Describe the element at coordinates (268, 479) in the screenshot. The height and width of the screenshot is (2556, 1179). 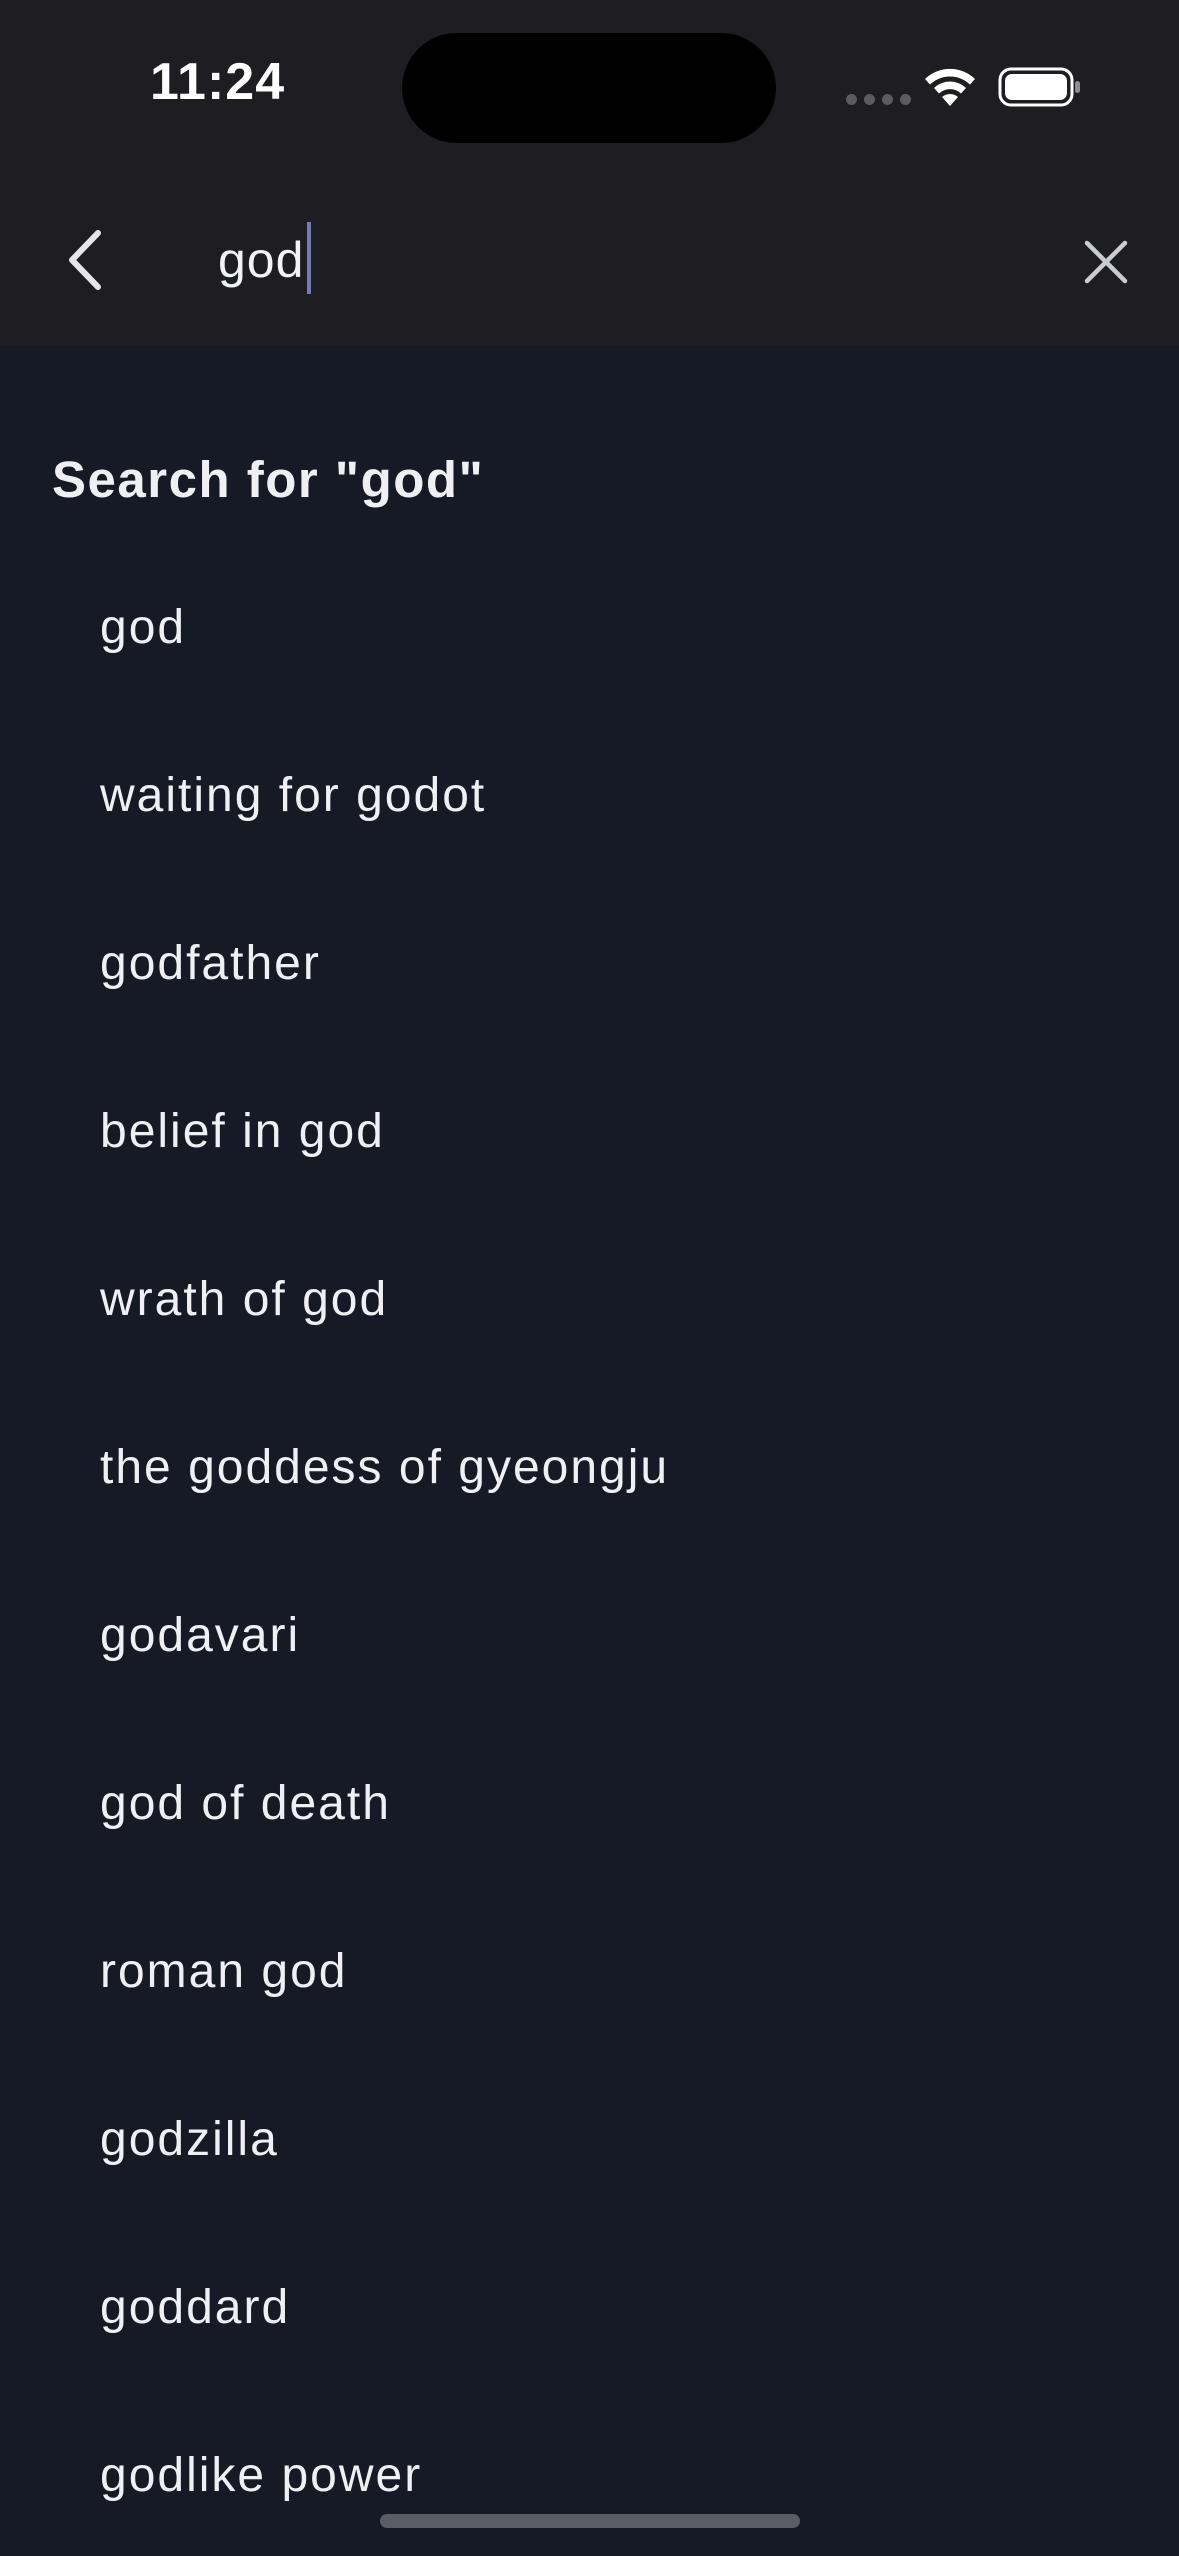
I see `search-for-heading: Search for "god"` at that location.